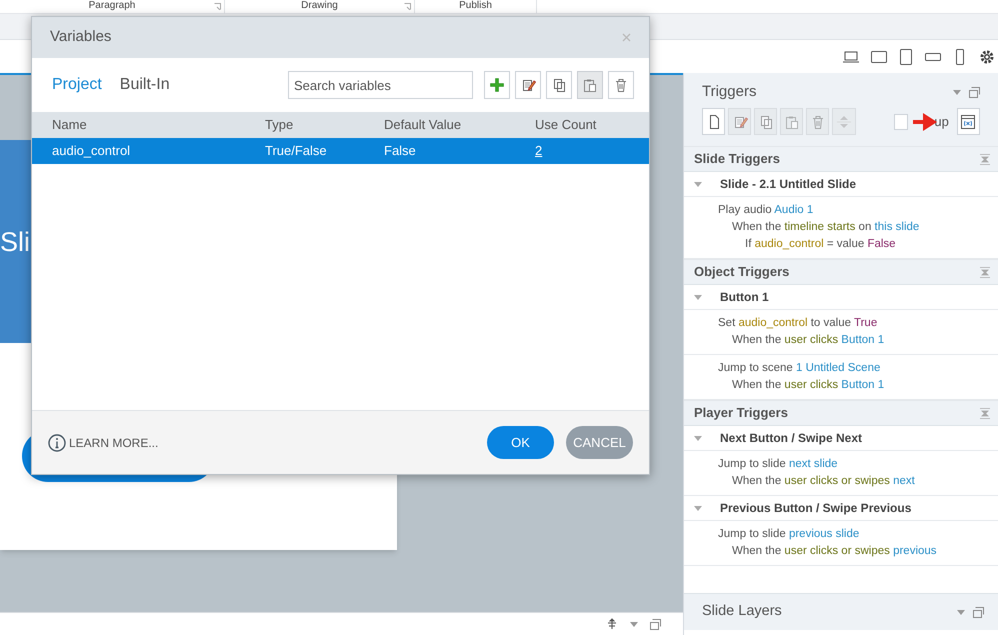  What do you see at coordinates (423, 125) in the screenshot?
I see `column-header: Default Value` at bounding box center [423, 125].